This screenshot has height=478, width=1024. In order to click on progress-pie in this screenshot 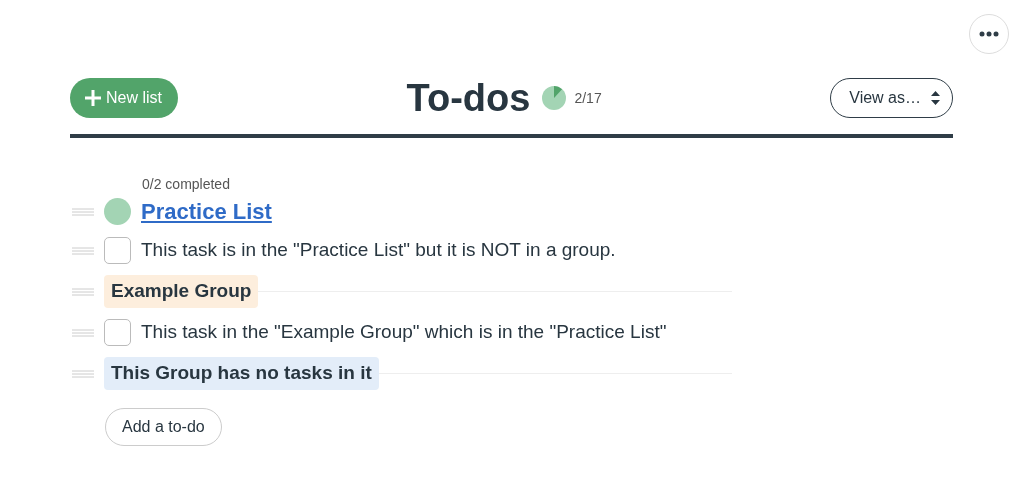, I will do `click(554, 98)`.